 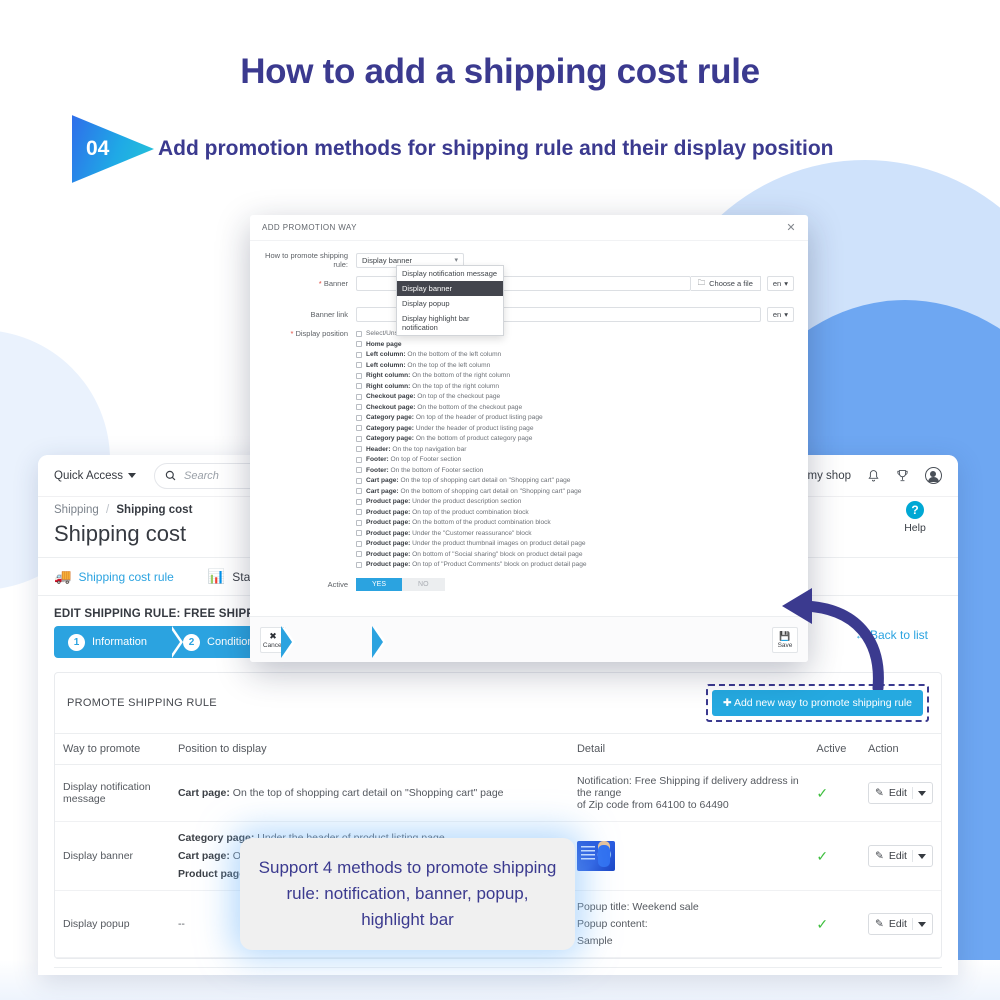 I want to click on help-button: ? Help, so click(x=915, y=517).